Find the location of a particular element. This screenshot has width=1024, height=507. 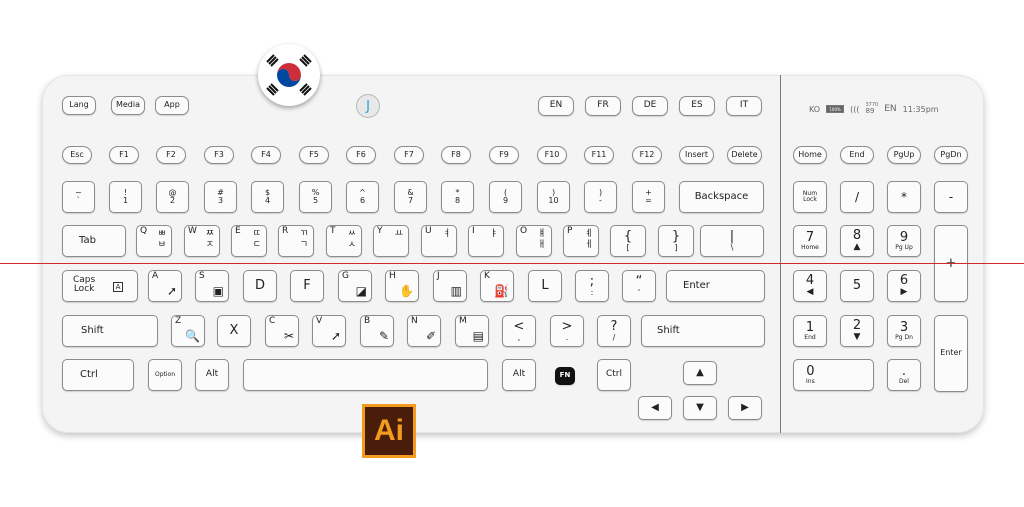

numpad-6-key: 6 ▶ is located at coordinates (904, 286).